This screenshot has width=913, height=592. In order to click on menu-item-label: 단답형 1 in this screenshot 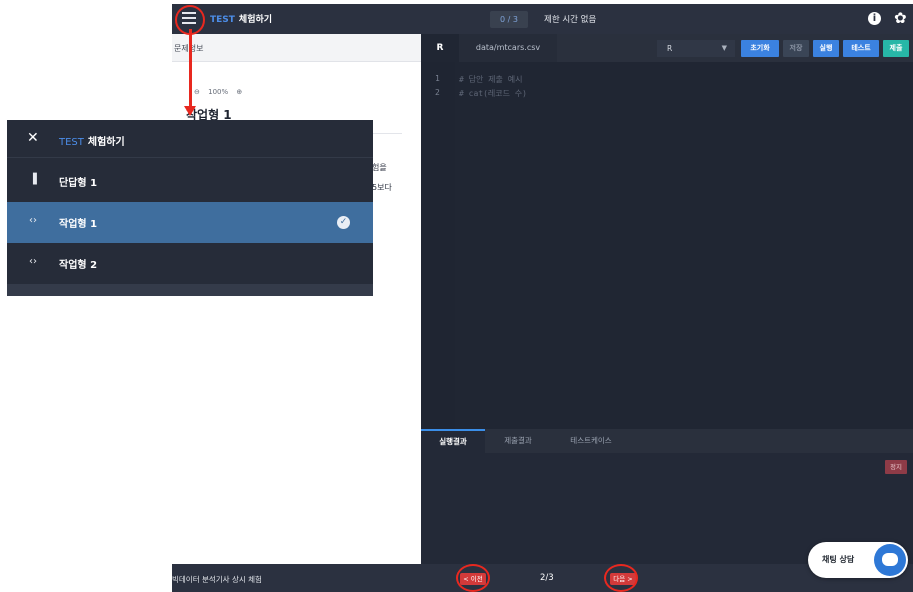, I will do `click(78, 183)`.